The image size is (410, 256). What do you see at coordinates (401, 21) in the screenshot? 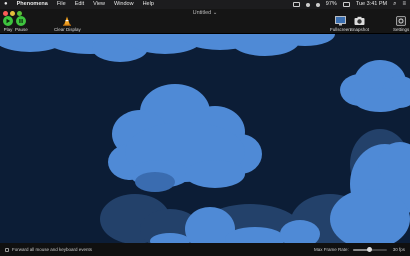
I see `settings-icon` at bounding box center [401, 21].